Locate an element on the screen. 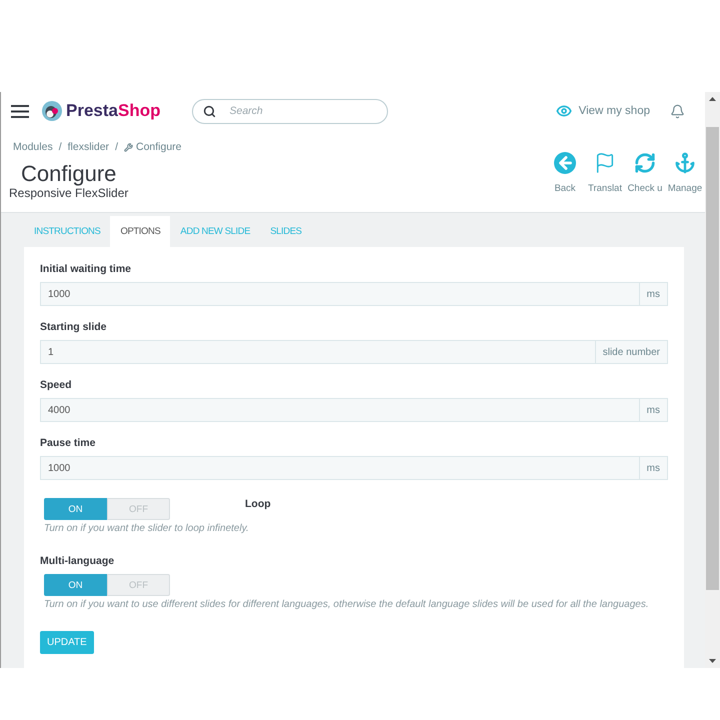 This screenshot has width=720, height=720. toolbar-button: Translat is located at coordinates (605, 174).